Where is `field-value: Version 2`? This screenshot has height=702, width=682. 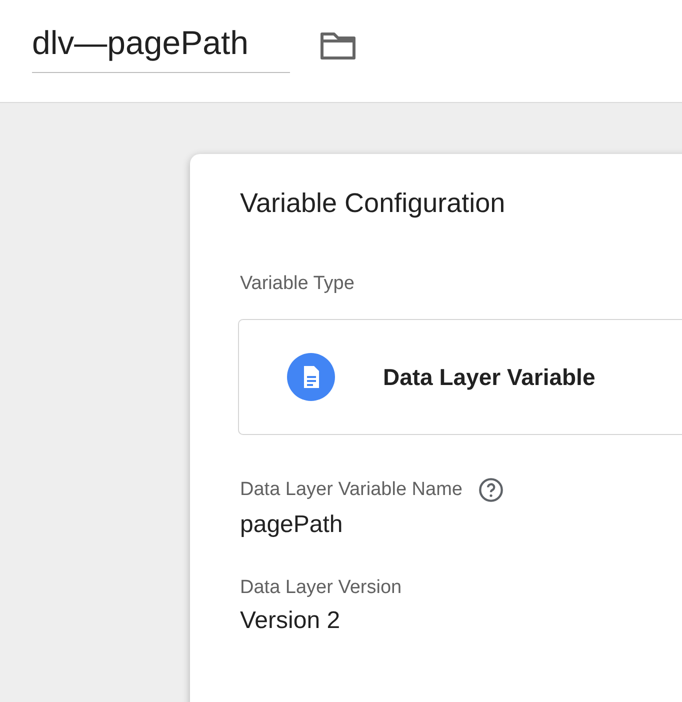 field-value: Version 2 is located at coordinates (291, 621).